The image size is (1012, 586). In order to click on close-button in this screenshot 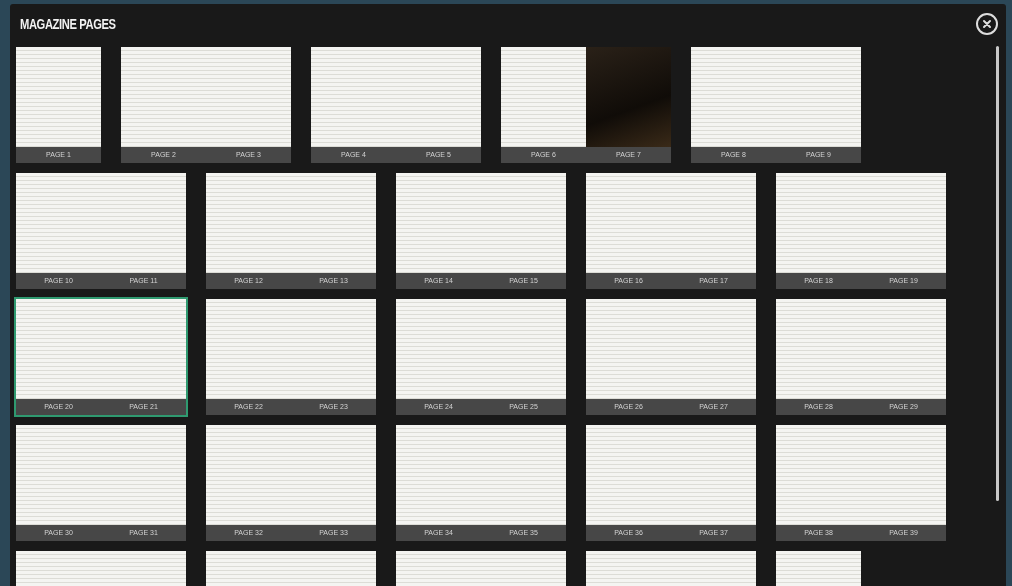, I will do `click(987, 24)`.